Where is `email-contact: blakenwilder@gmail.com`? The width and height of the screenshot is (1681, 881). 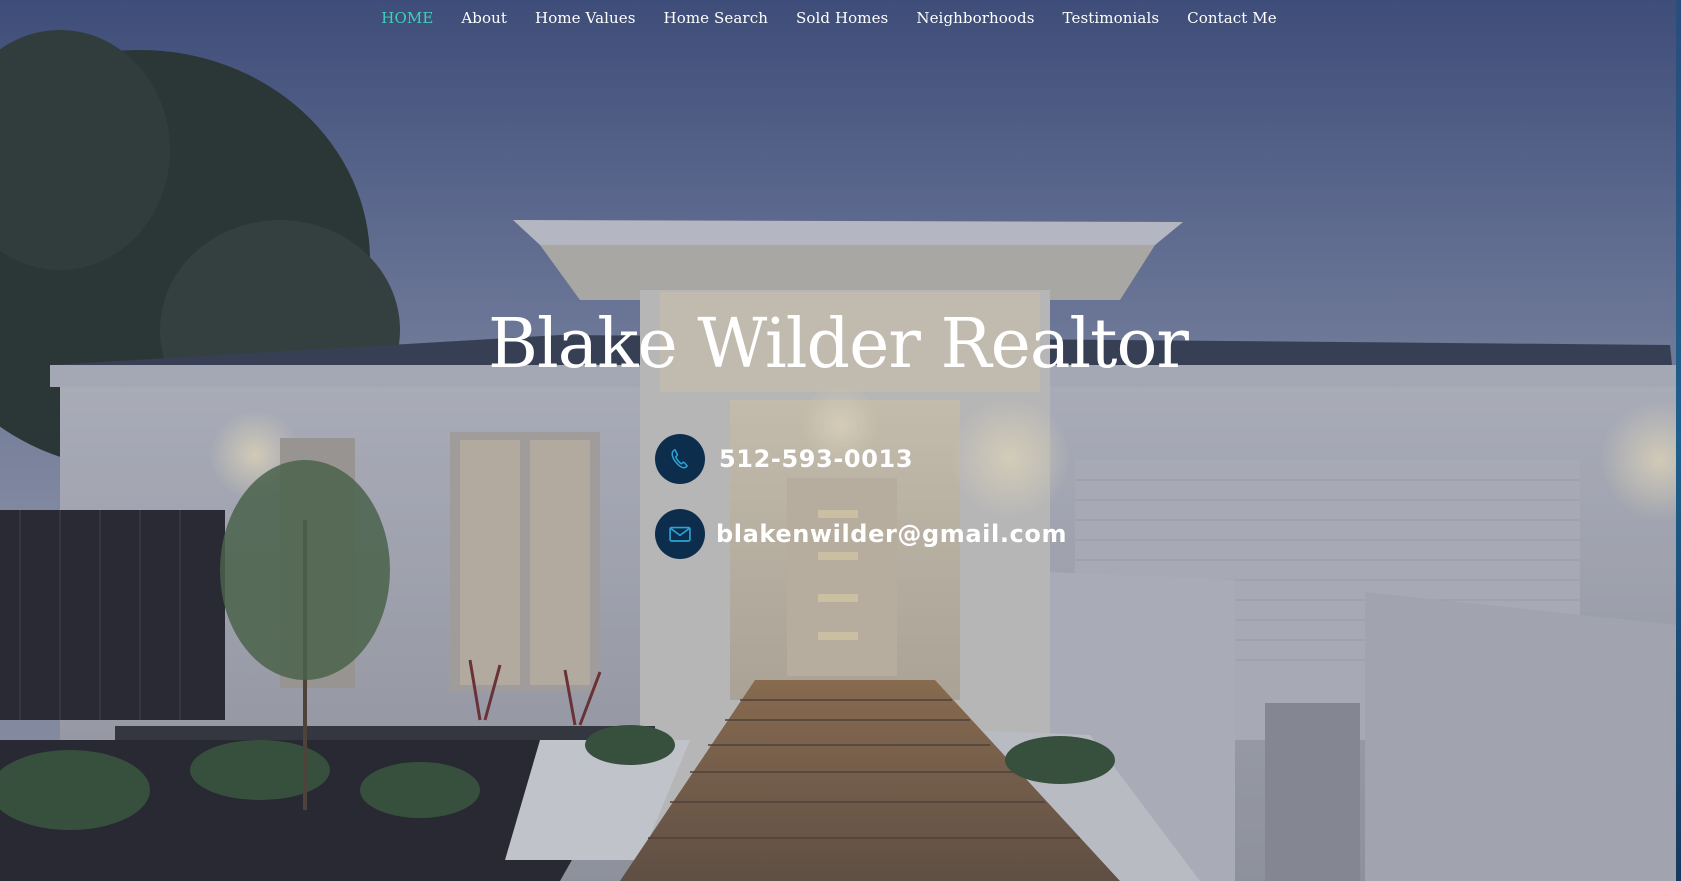
email-contact: blakenwilder@gmail.com is located at coordinates (861, 534).